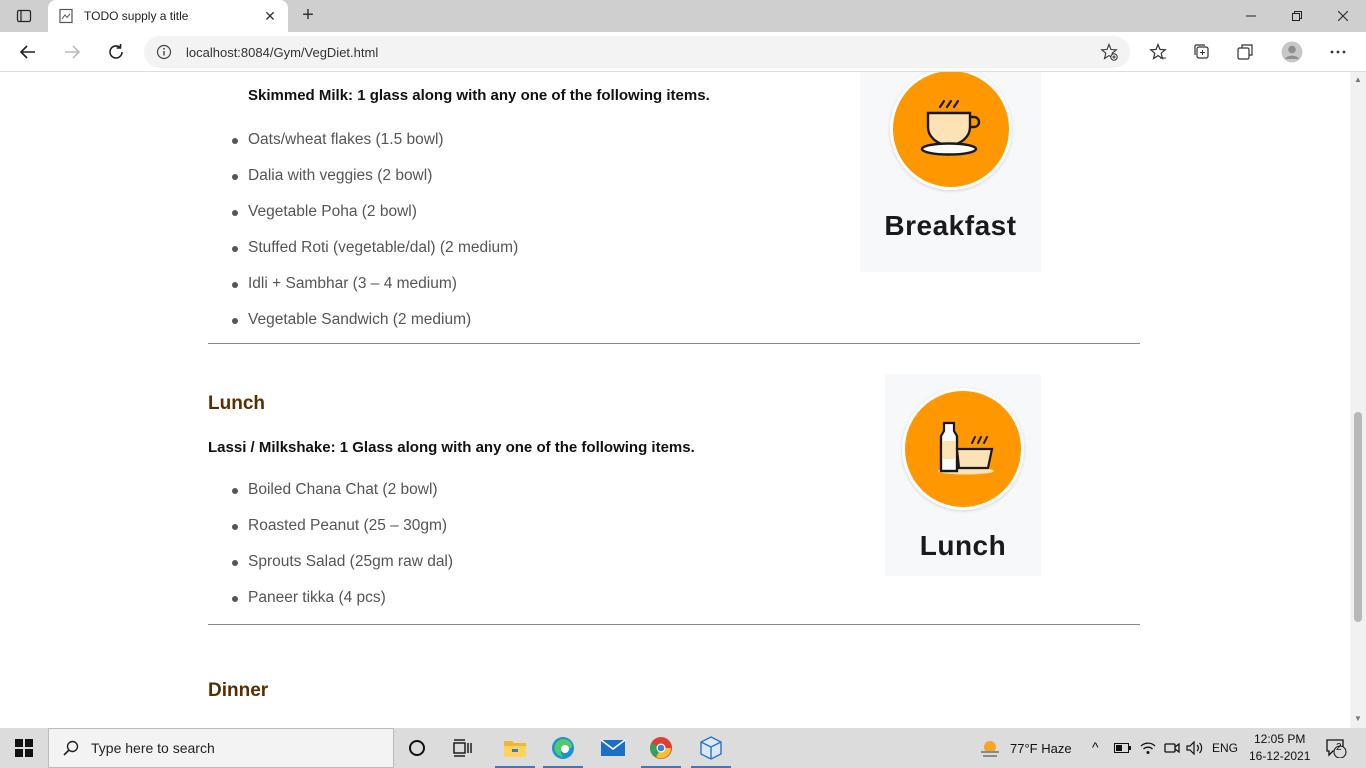  Describe the element at coordinates (1158, 52) in the screenshot. I see `favorites-icon` at that location.